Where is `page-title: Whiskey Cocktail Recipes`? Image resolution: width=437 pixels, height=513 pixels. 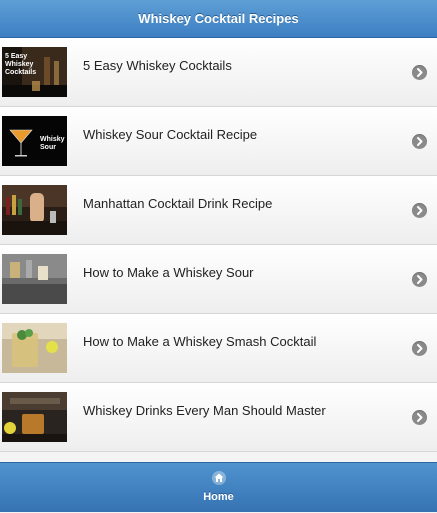 page-title: Whiskey Cocktail Recipes is located at coordinates (218, 18).